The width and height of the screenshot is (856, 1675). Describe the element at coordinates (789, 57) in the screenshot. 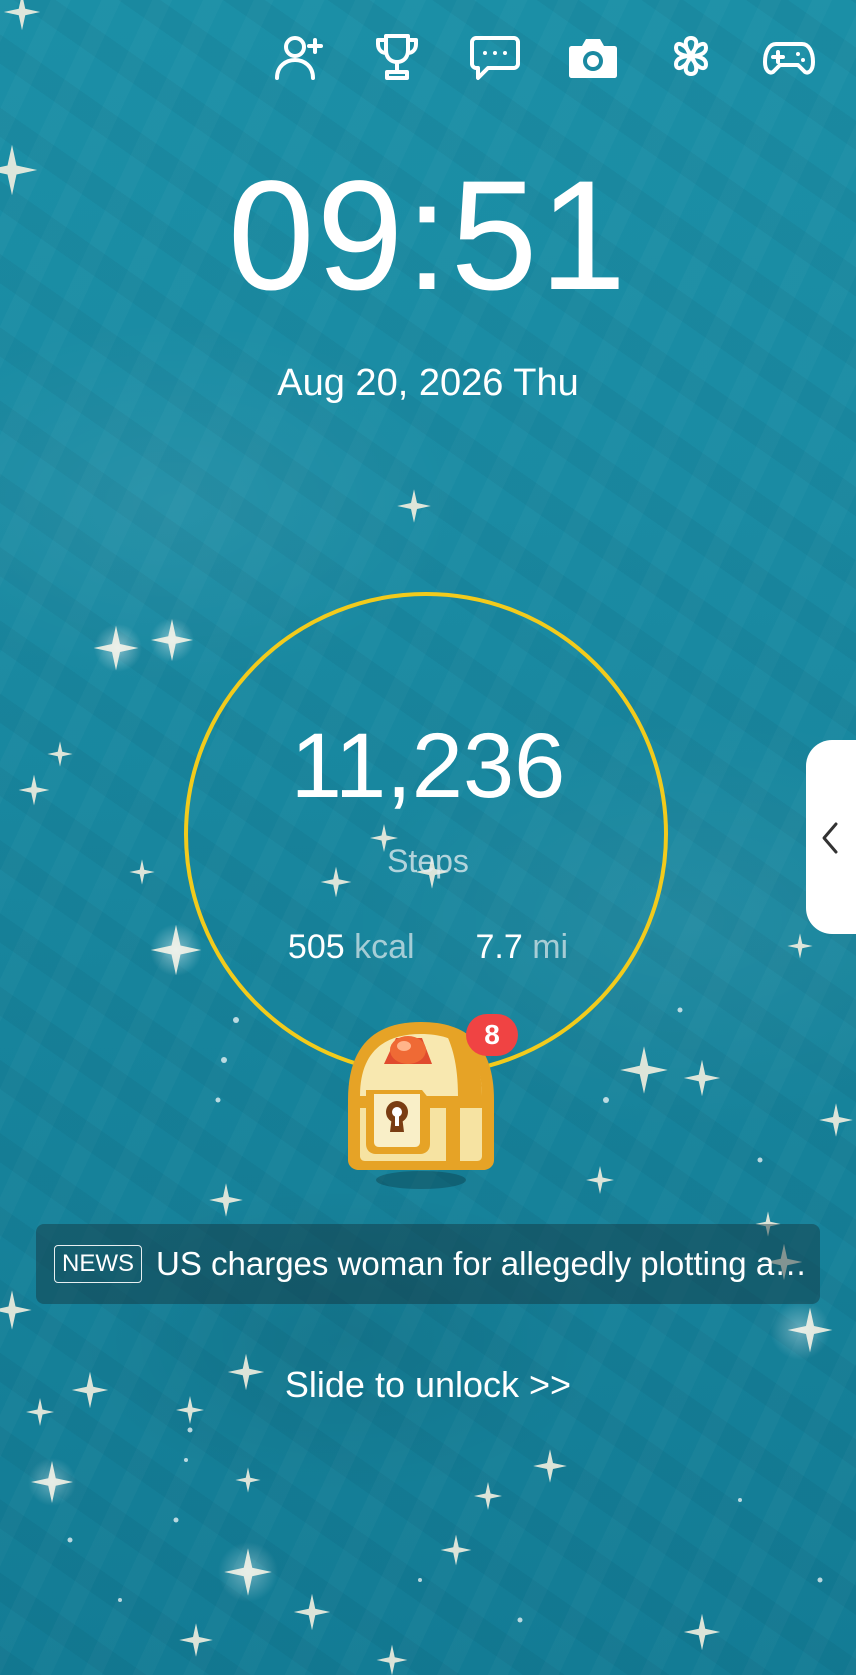

I see `gamepad-icon` at that location.